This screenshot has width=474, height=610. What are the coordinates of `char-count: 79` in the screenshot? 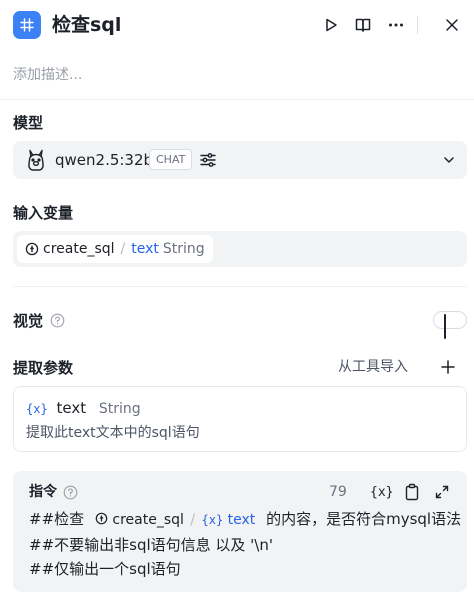 It's located at (338, 492).